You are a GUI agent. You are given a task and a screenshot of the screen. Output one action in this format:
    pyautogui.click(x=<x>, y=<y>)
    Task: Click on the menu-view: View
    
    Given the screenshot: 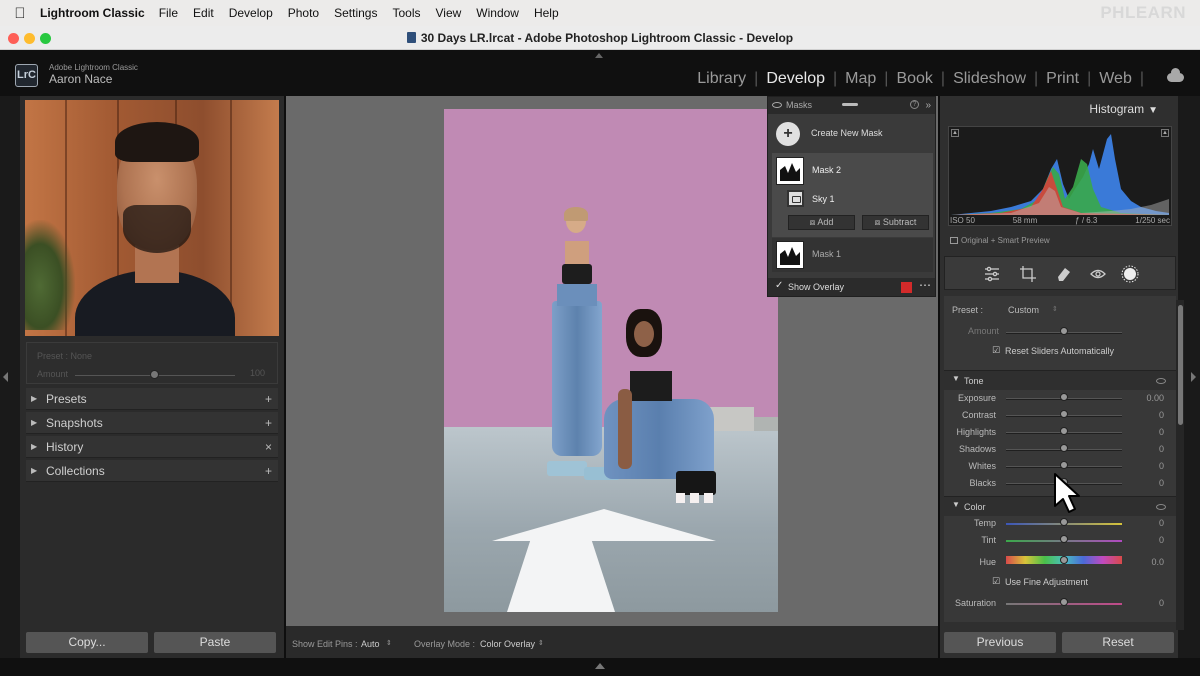 What is the action you would take?
    pyautogui.click(x=448, y=13)
    